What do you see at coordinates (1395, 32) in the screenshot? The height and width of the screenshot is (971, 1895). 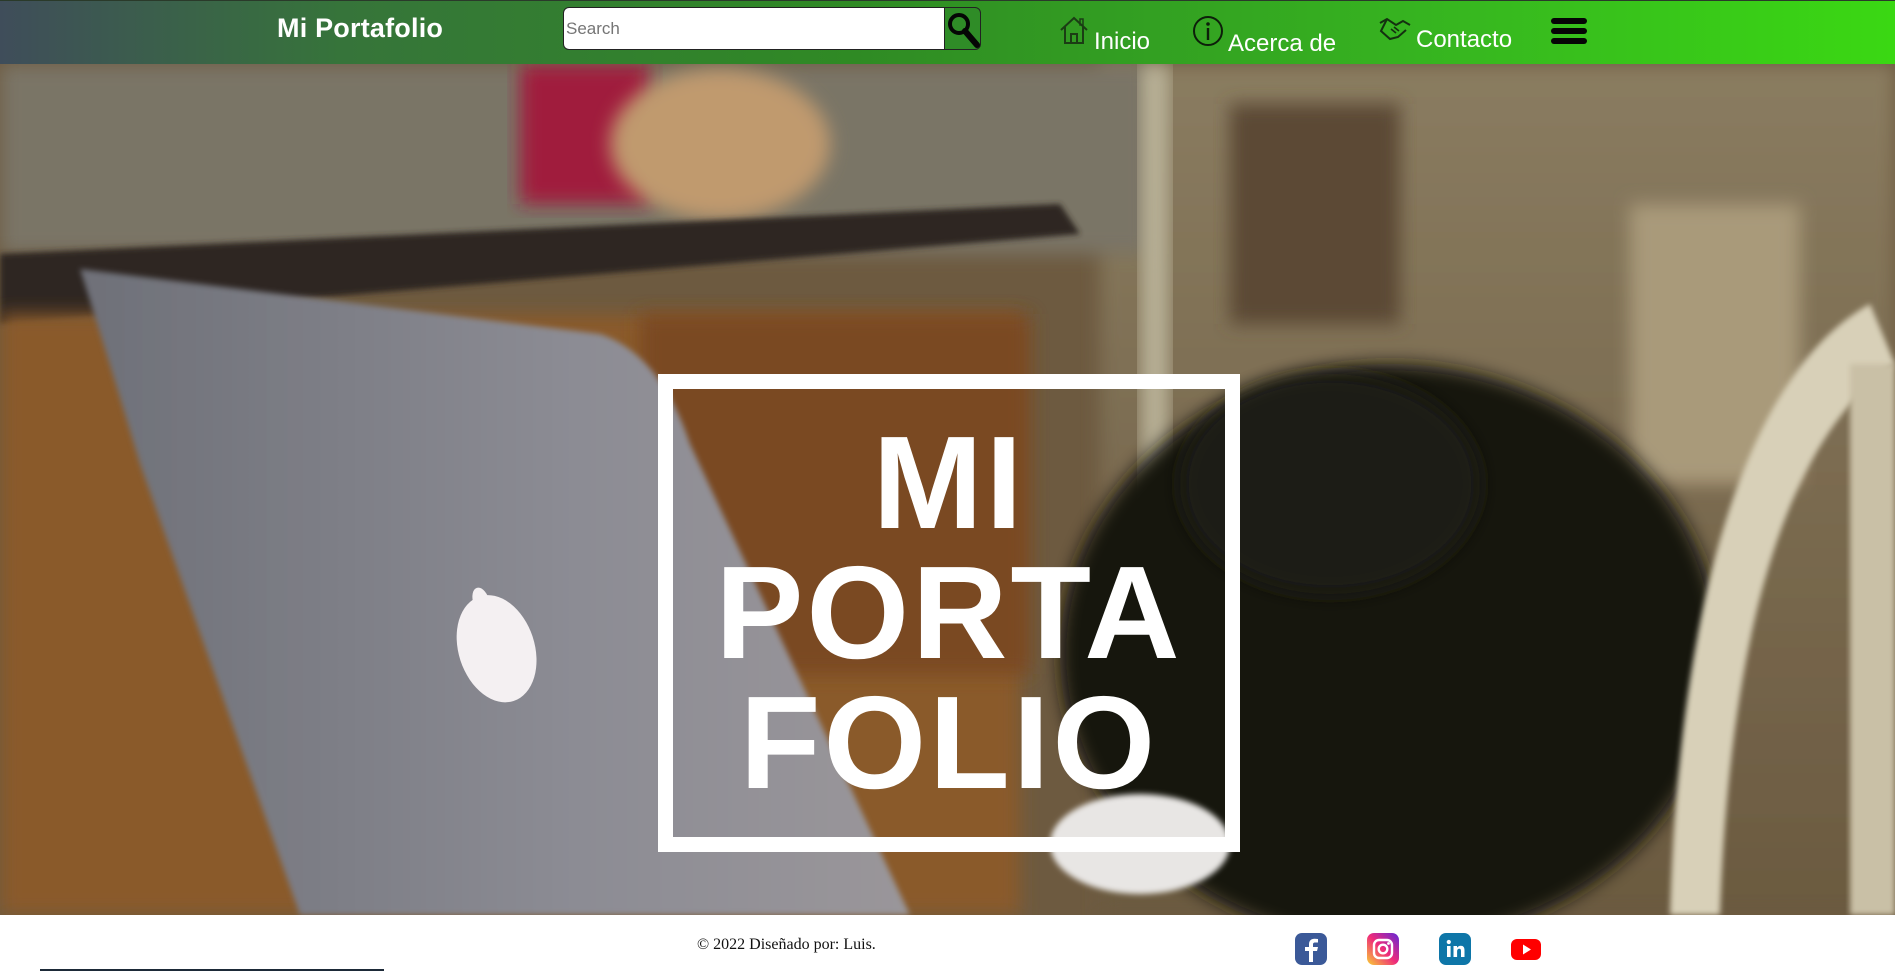 I see `handshake-icon` at bounding box center [1395, 32].